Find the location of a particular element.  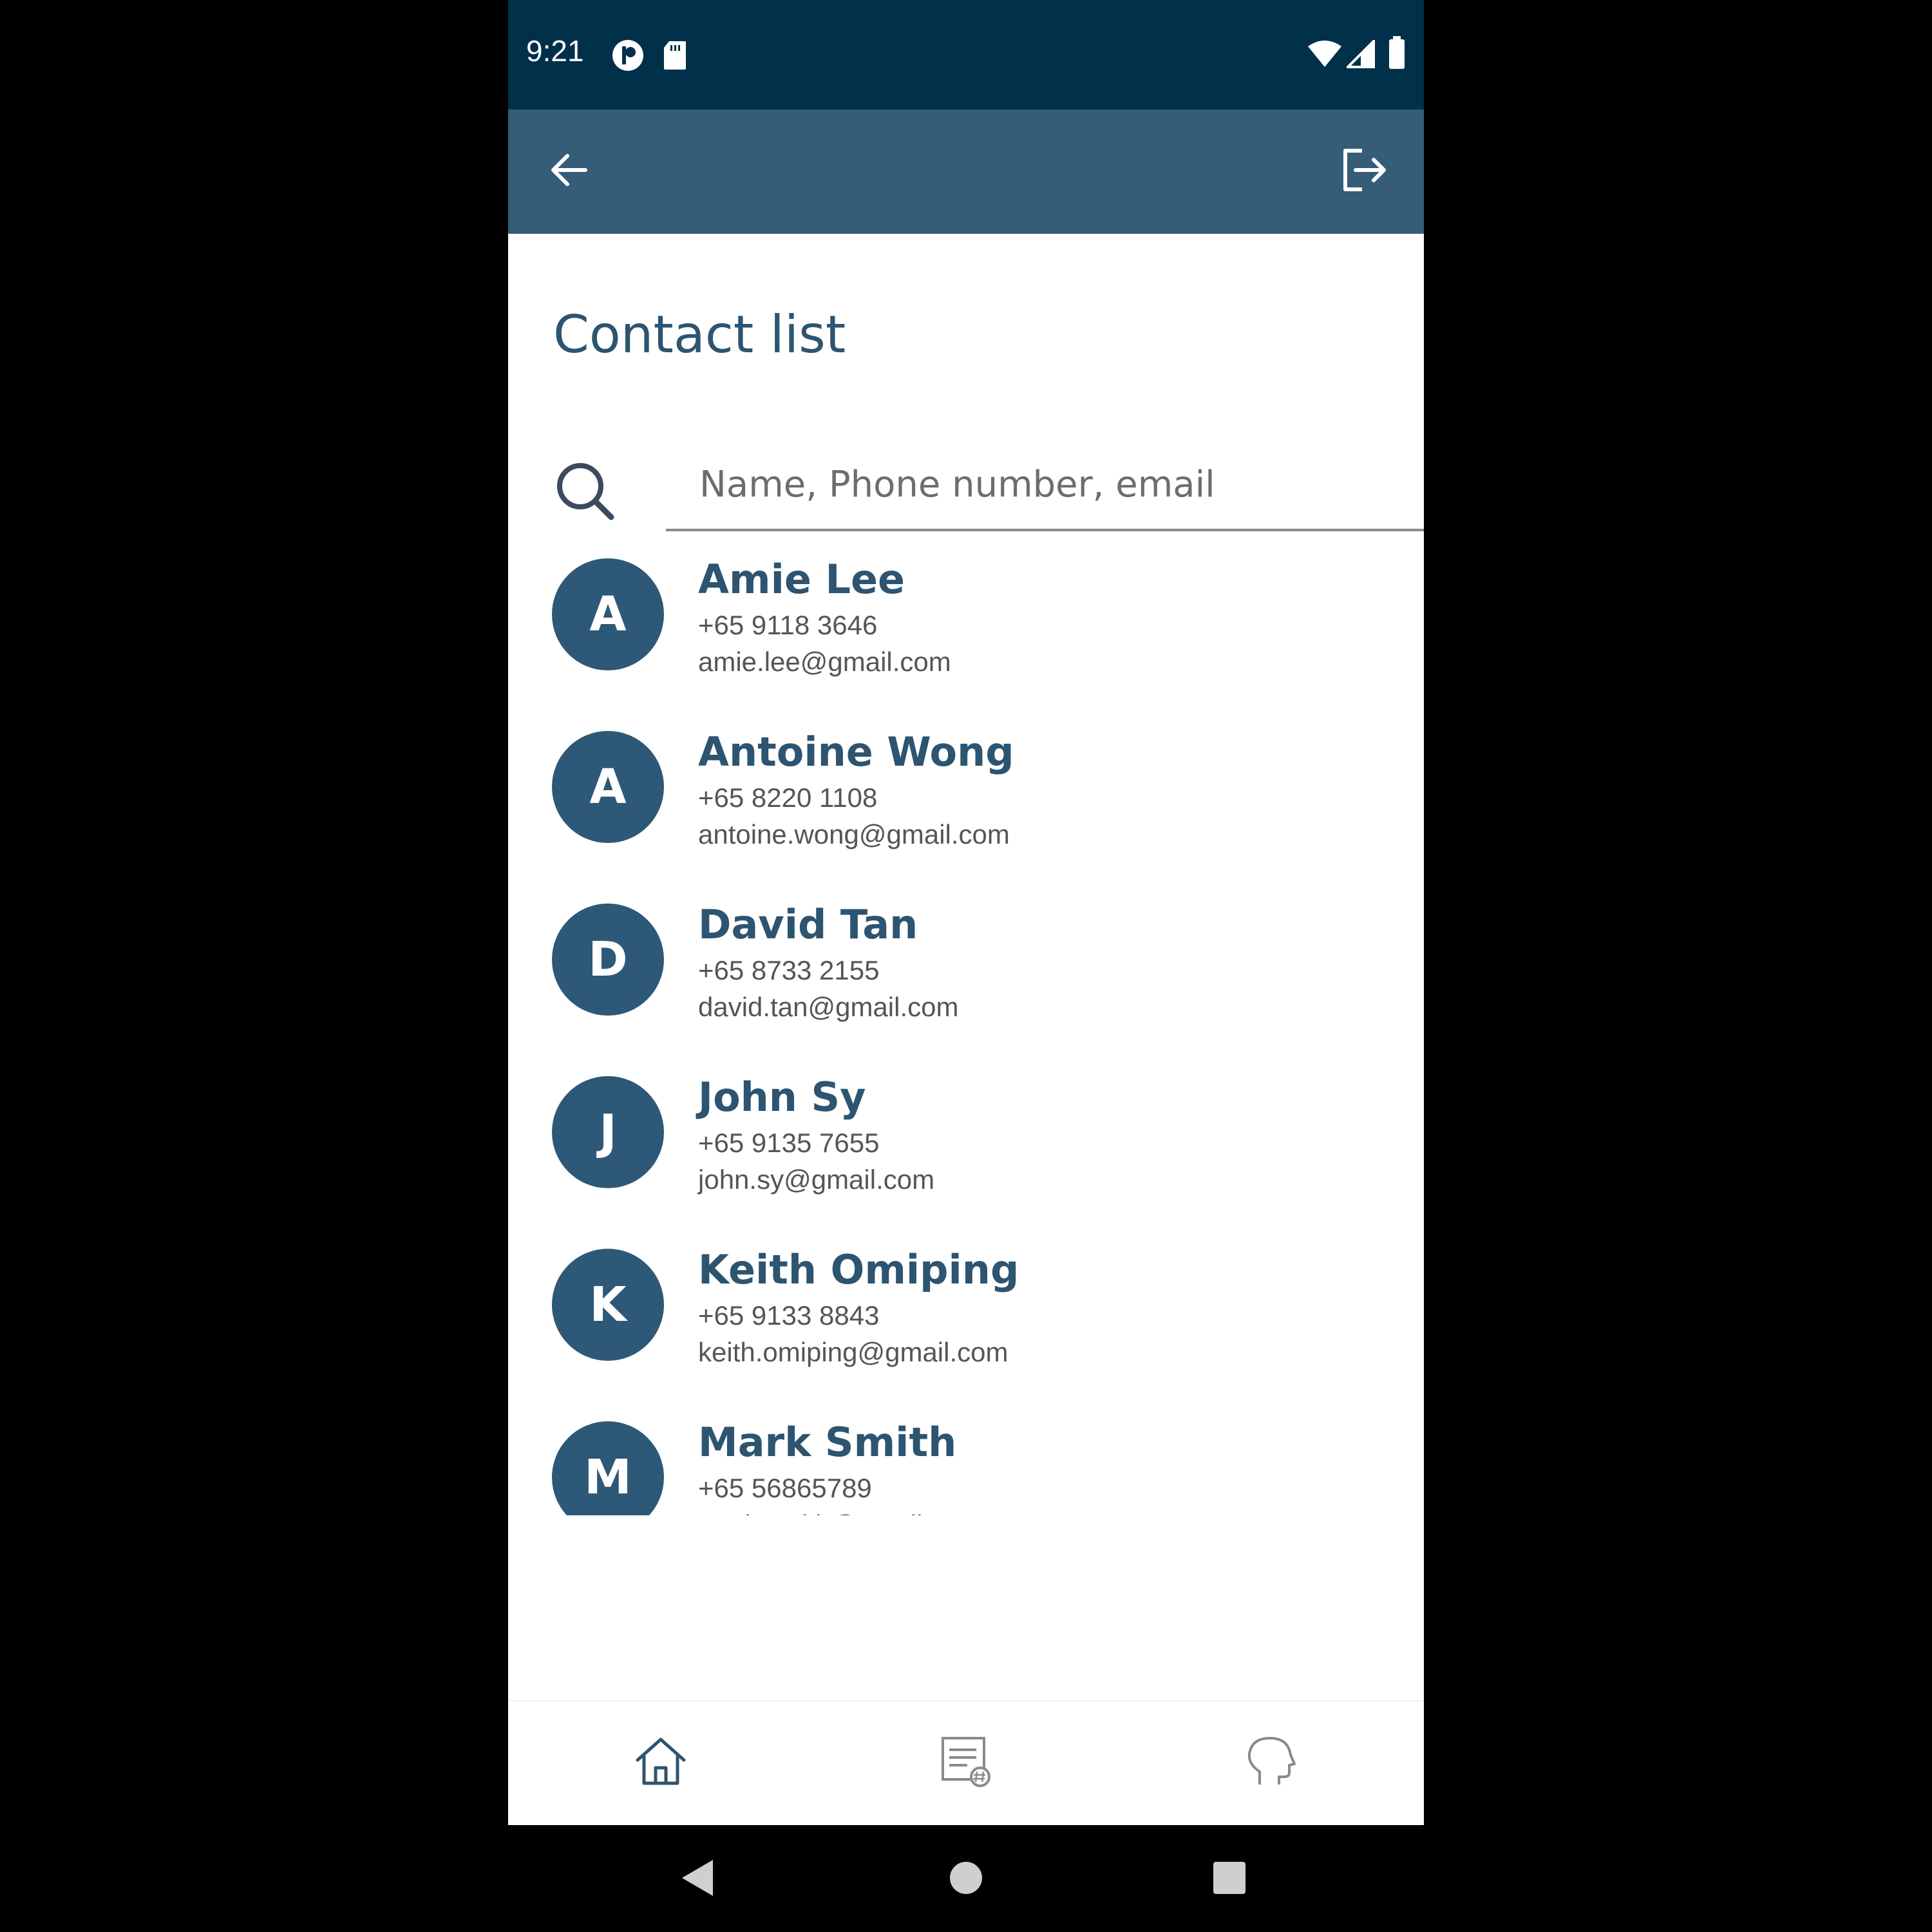

bottom-nav is located at coordinates (966, 1763).